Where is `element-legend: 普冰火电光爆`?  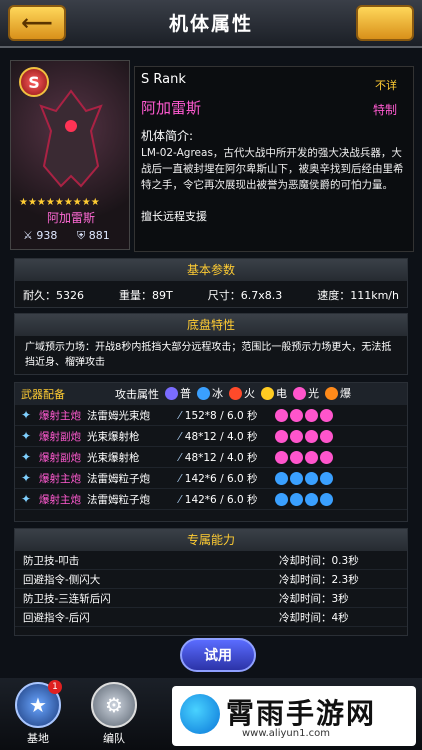
element-legend: 普冰火电光爆 is located at coordinates (255, 394).